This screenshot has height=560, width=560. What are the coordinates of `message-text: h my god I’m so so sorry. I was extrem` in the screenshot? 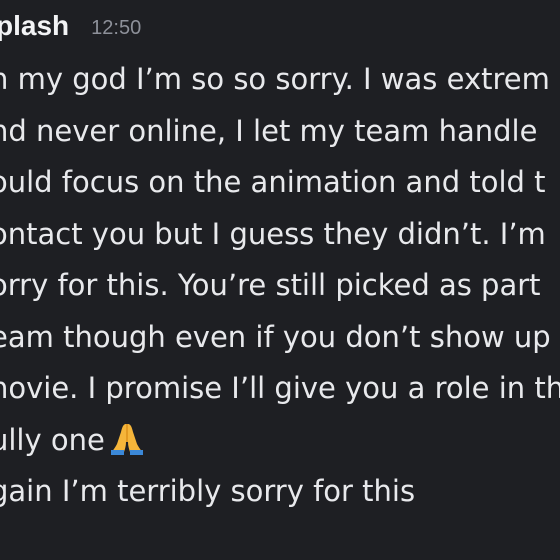 It's located at (275, 79).